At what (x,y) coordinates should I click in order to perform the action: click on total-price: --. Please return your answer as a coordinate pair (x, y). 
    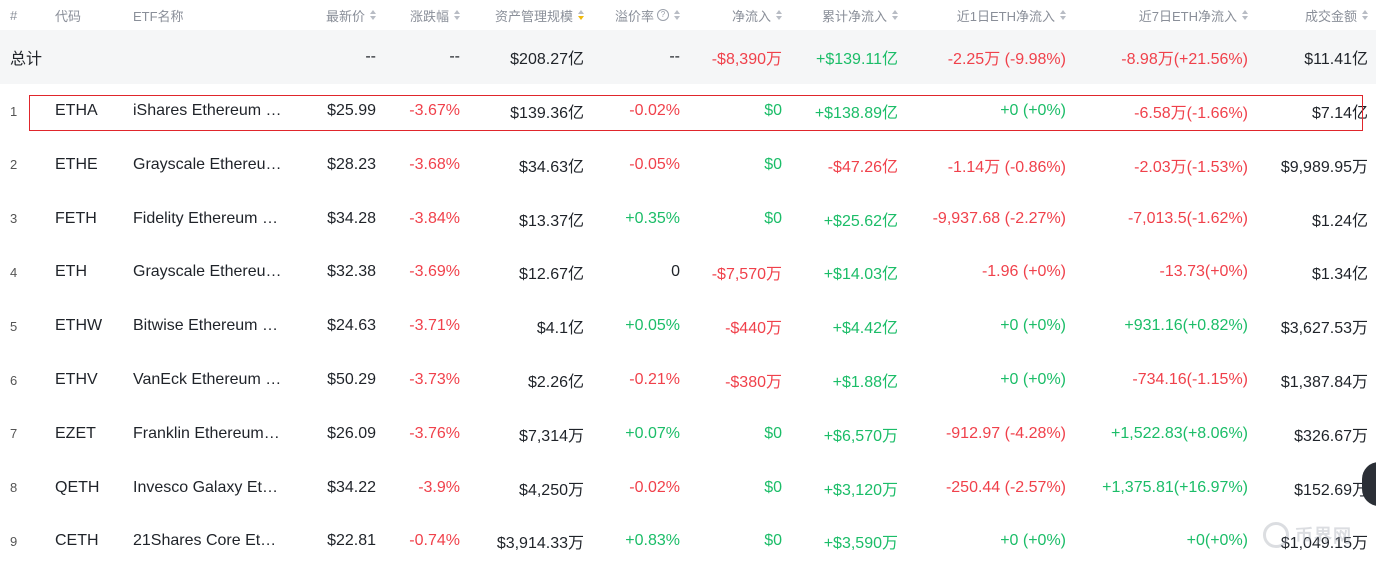
    Looking at the image, I should click on (370, 56).